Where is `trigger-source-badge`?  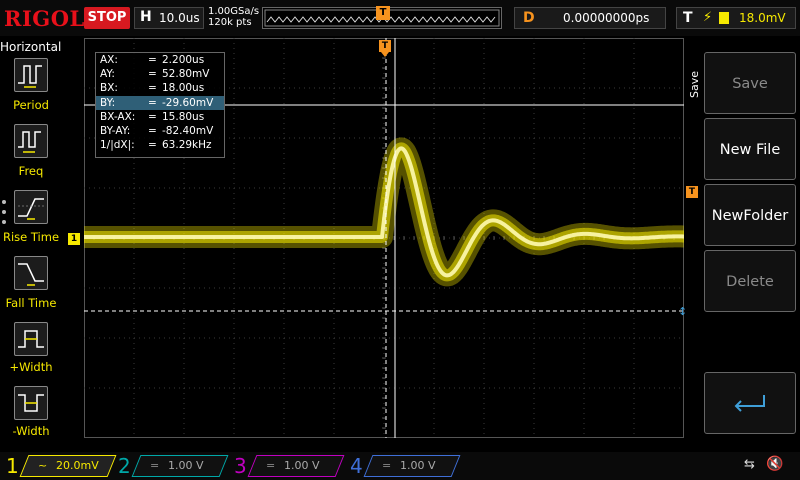
trigger-source-badge is located at coordinates (724, 18).